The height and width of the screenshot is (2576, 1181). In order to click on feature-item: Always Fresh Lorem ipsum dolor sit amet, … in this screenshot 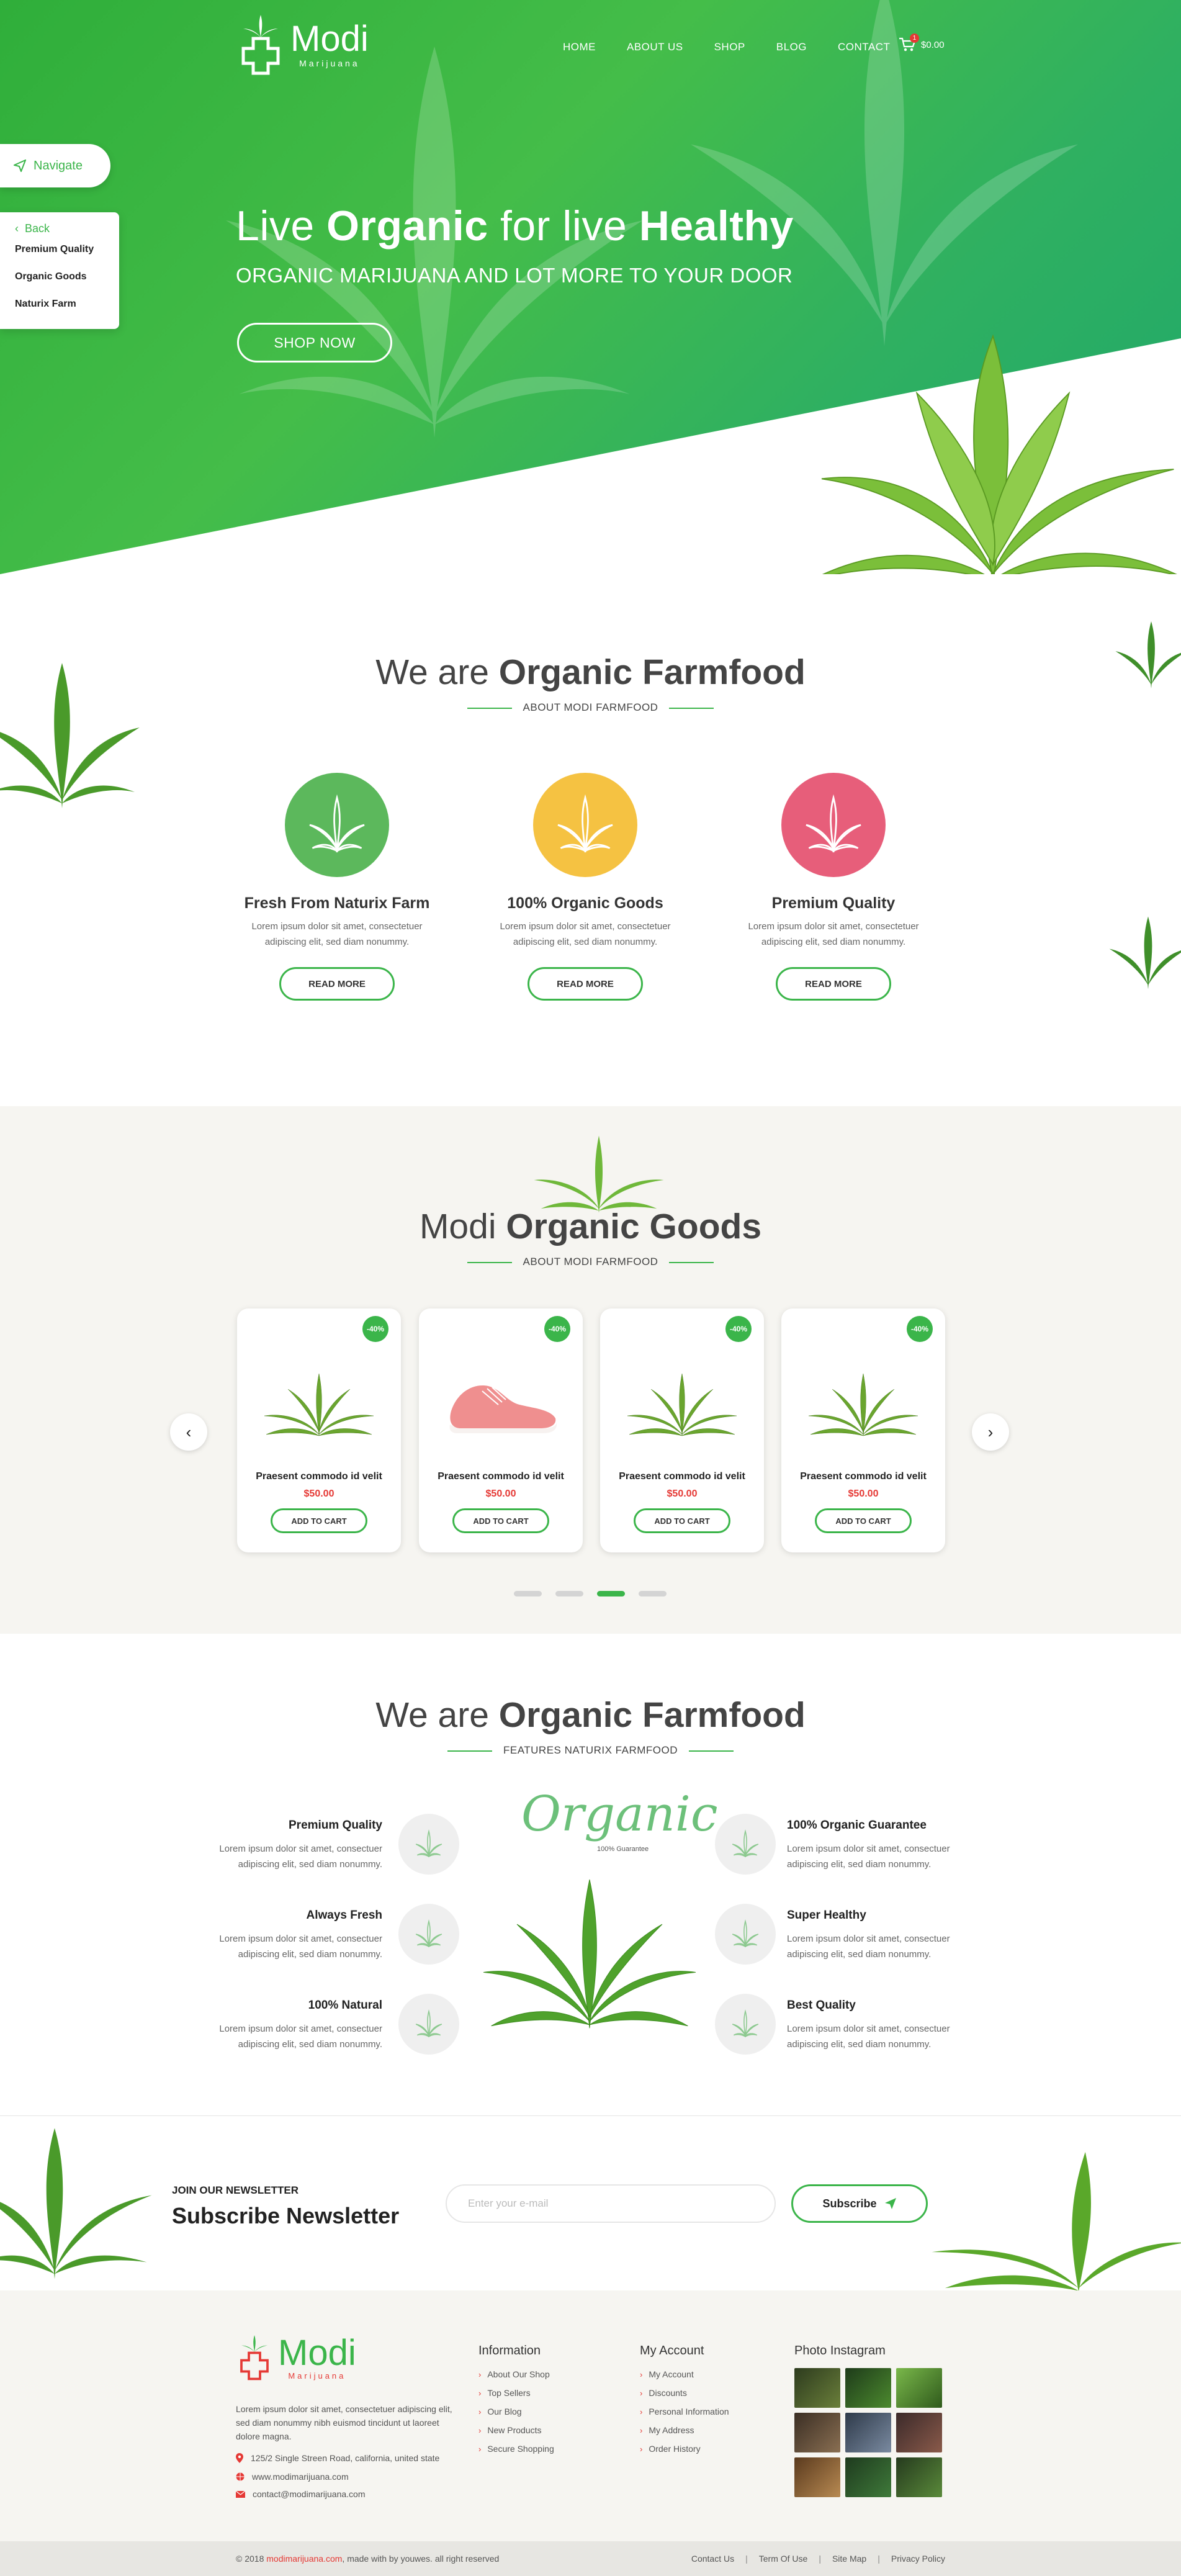, I will do `click(374, 1938)`.